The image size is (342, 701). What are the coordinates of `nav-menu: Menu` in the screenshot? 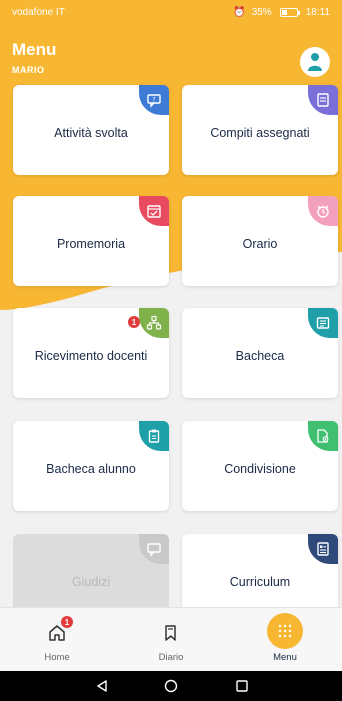 It's located at (285, 640).